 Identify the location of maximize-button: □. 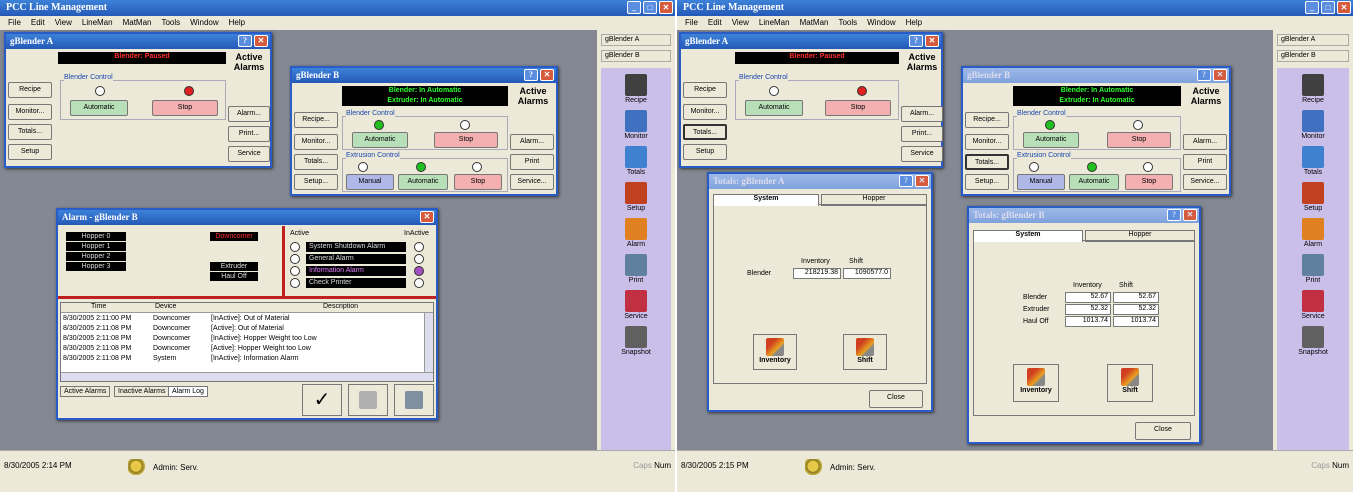
(650, 7).